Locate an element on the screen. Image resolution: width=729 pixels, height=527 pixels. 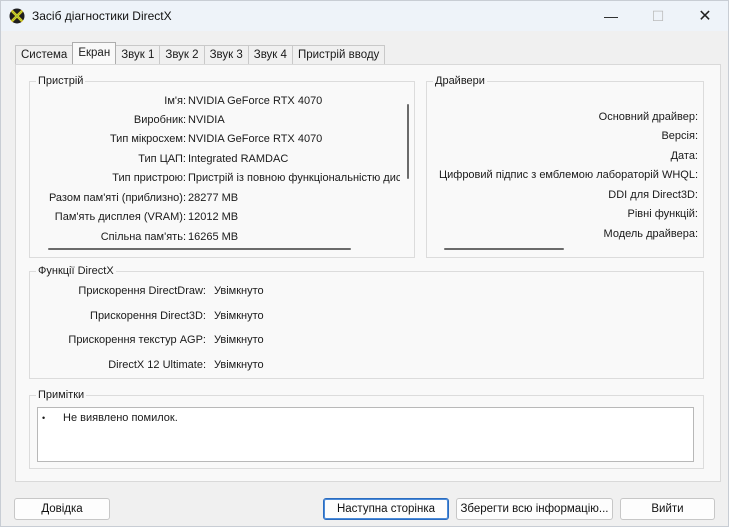
maximize-button: ☐ is located at coordinates (658, 16).